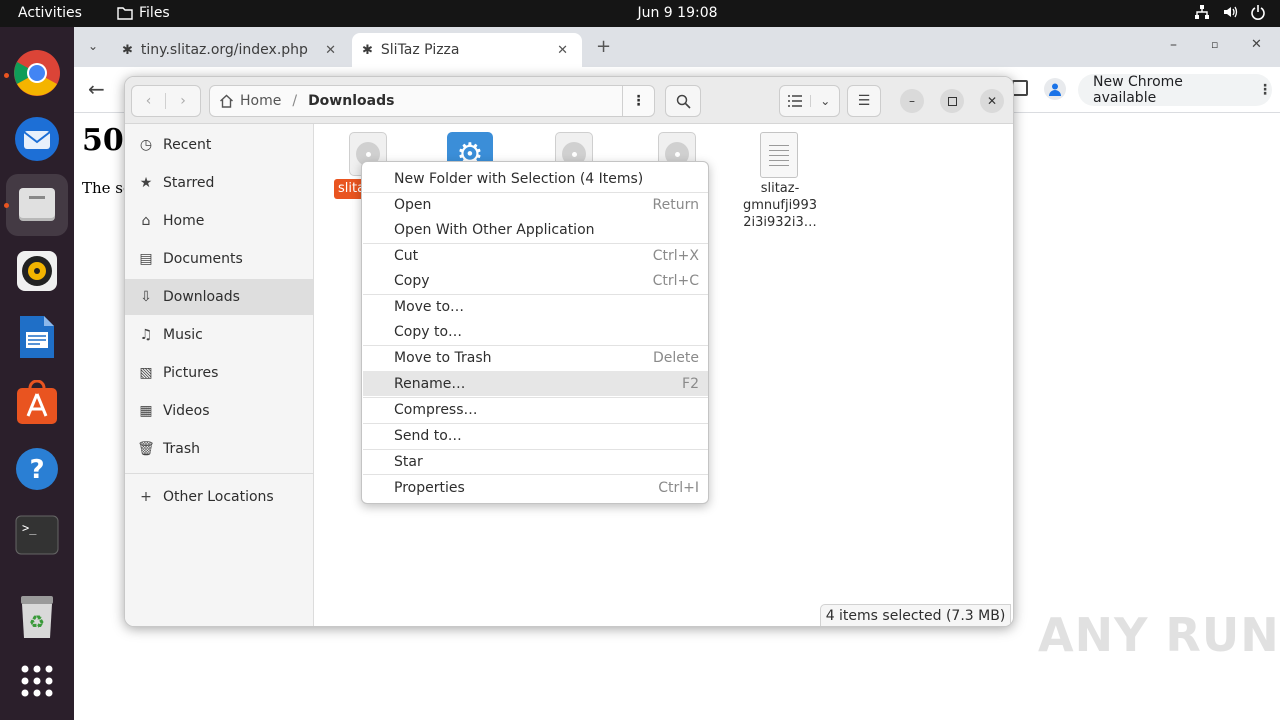  What do you see at coordinates (1055, 89) in the screenshot?
I see `profile-avatar-icon` at bounding box center [1055, 89].